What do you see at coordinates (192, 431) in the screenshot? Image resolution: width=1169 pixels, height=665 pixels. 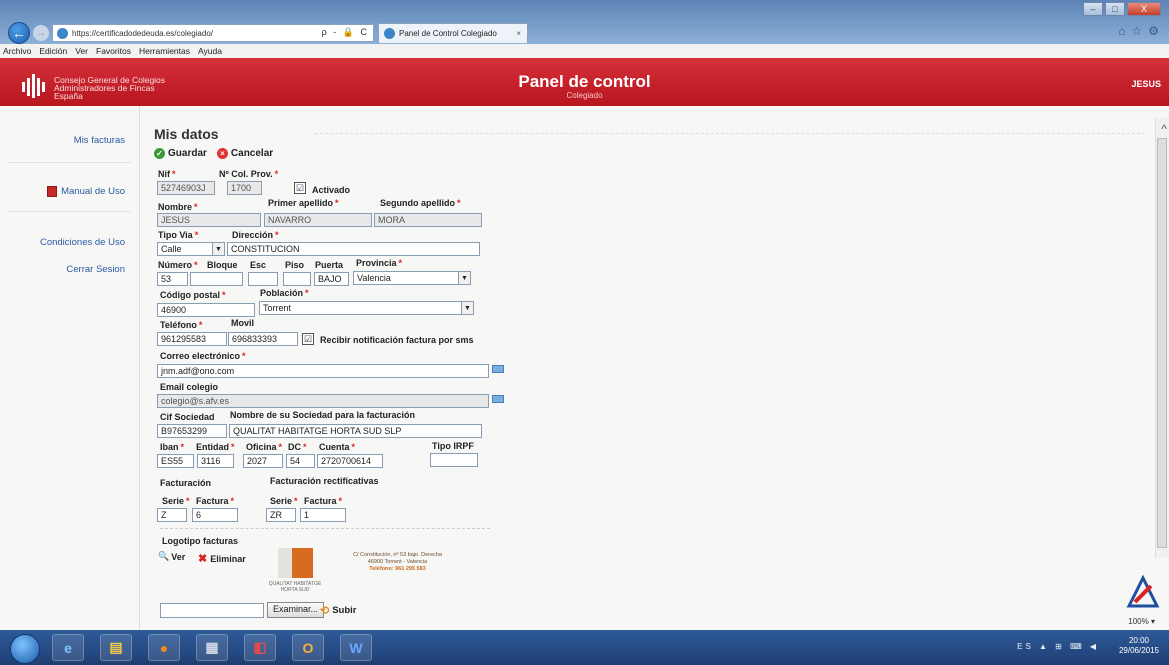 I see `cif-field: B97653299` at bounding box center [192, 431].